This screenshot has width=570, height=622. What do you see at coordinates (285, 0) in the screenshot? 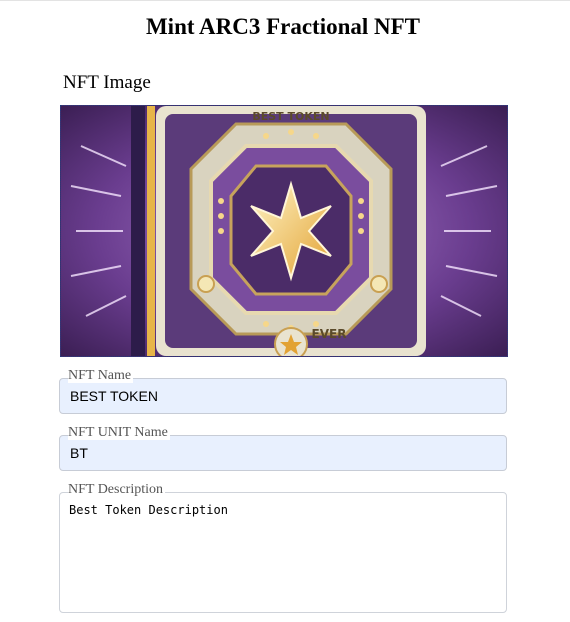
I see `top-divider` at bounding box center [285, 0].